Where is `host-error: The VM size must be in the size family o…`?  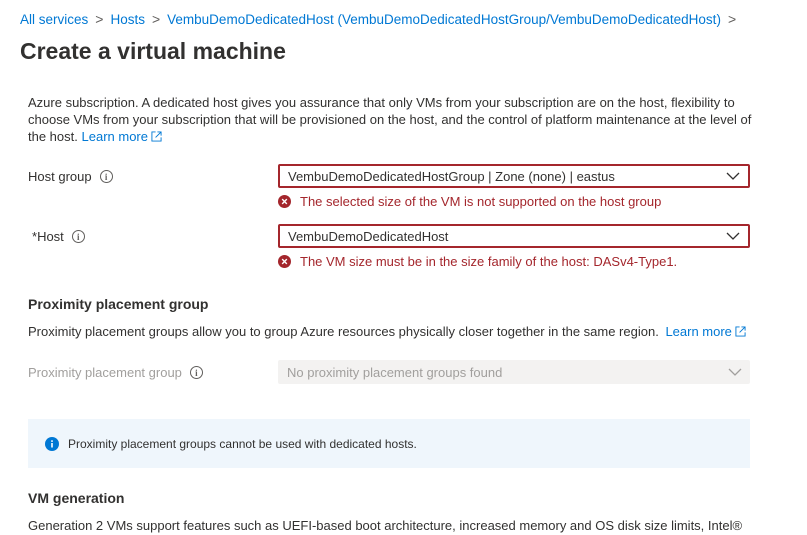 host-error: The VM size must be in the size family o… is located at coordinates (477, 261).